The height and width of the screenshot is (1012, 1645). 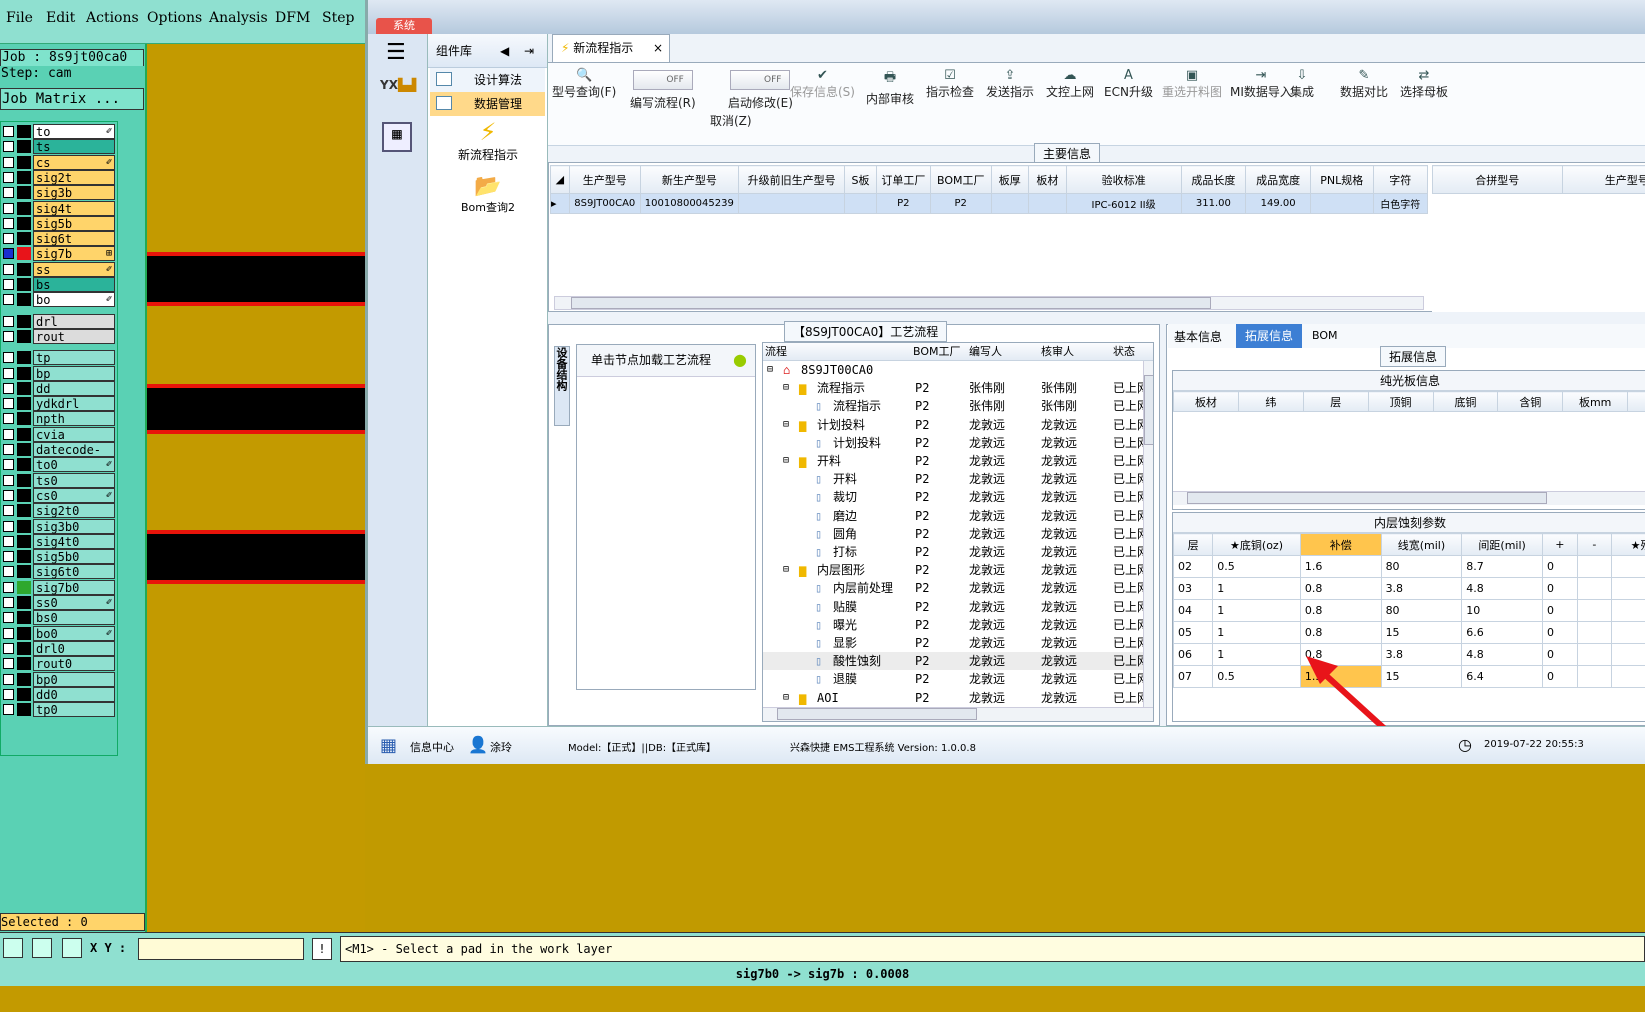 I want to click on layer-row: sig5b0, so click(x=59, y=557).